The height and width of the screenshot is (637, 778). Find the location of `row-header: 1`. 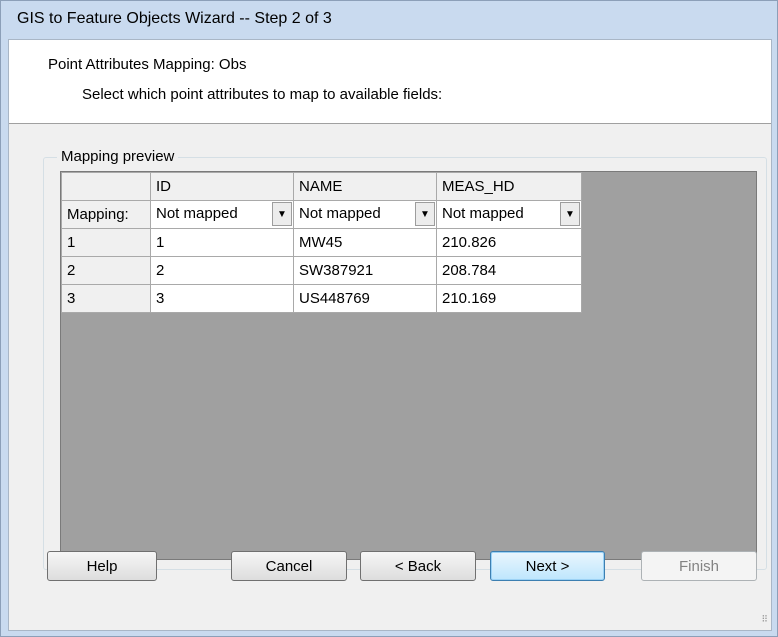

row-header: 1 is located at coordinates (106, 242).